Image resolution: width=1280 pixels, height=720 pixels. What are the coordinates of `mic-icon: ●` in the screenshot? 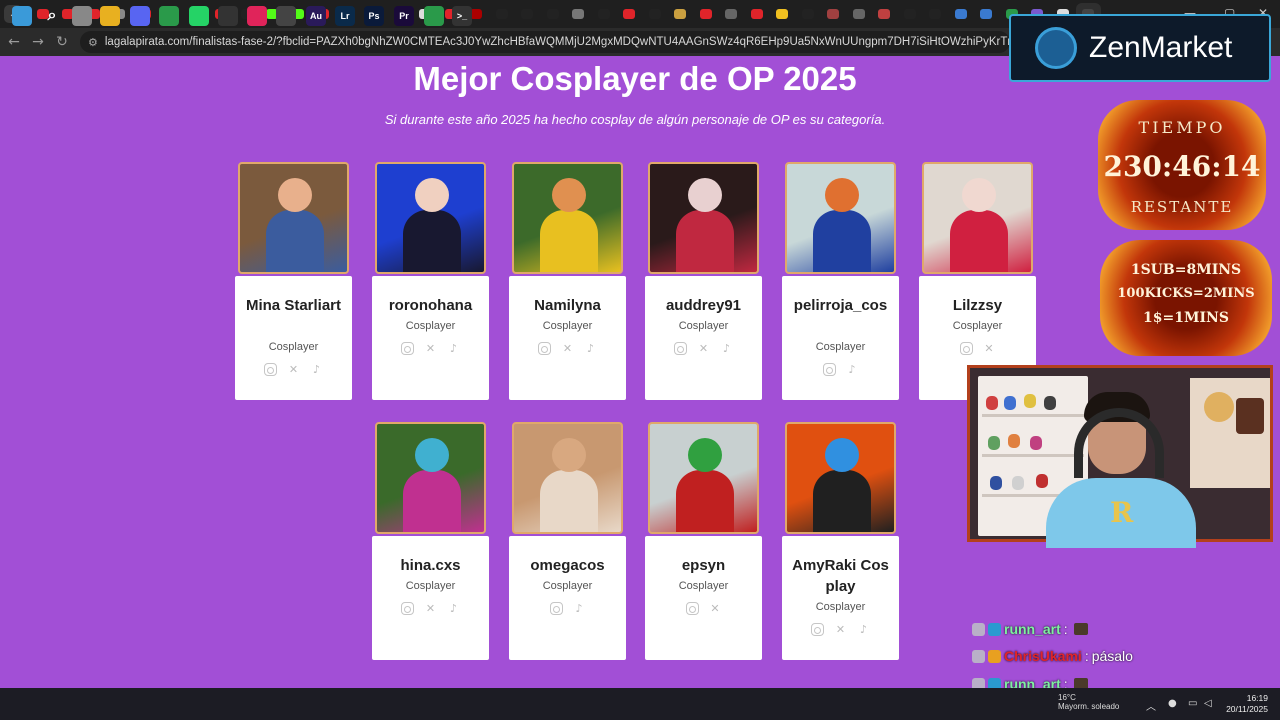 It's located at (1172, 703).